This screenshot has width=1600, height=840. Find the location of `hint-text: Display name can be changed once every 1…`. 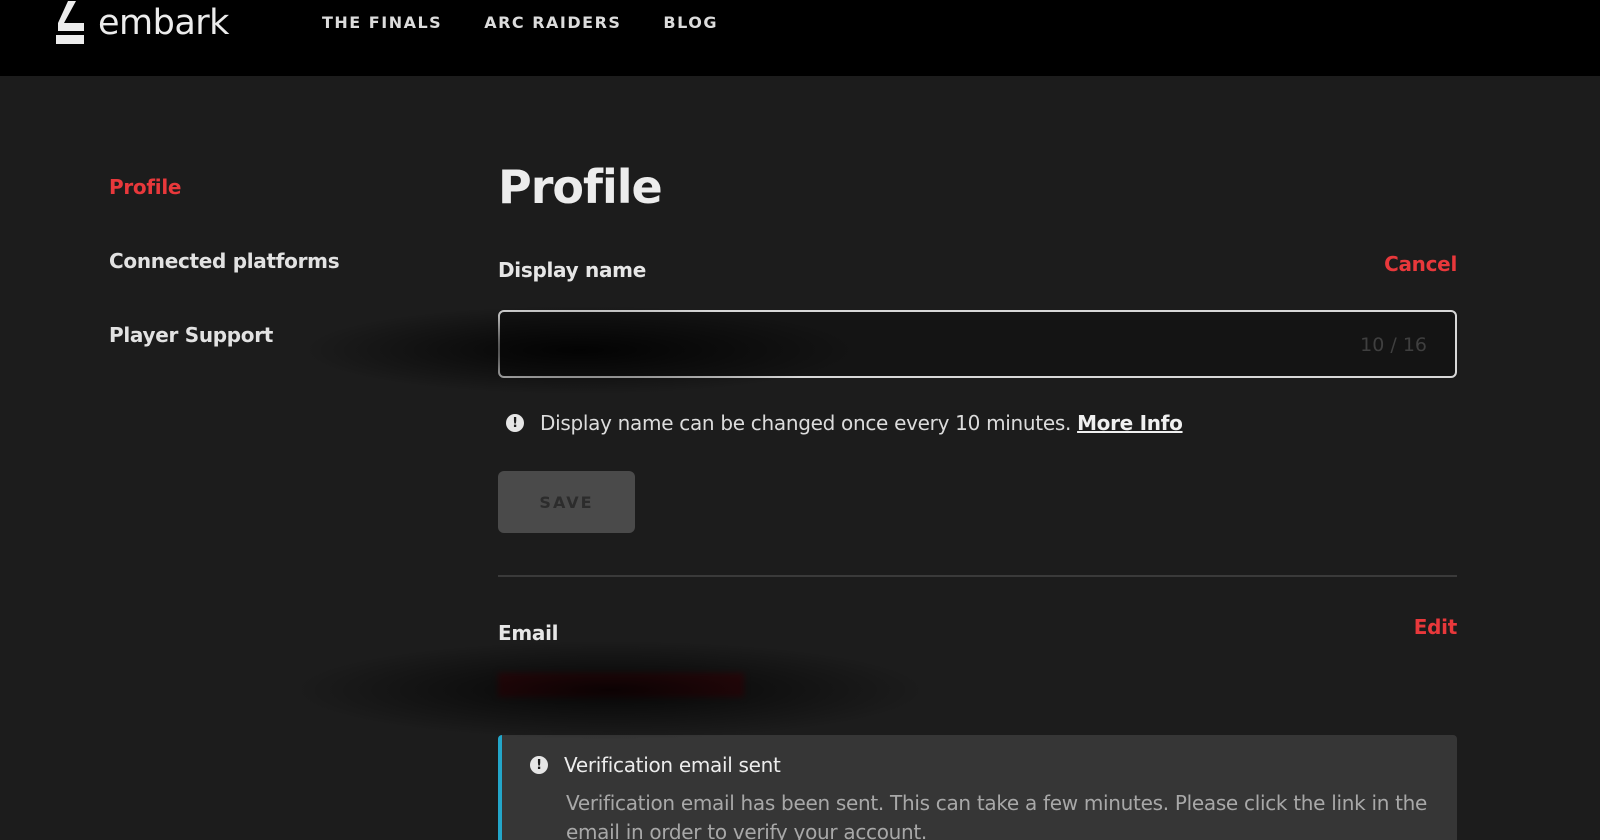

hint-text: Display name can be changed once every 1… is located at coordinates (806, 423).